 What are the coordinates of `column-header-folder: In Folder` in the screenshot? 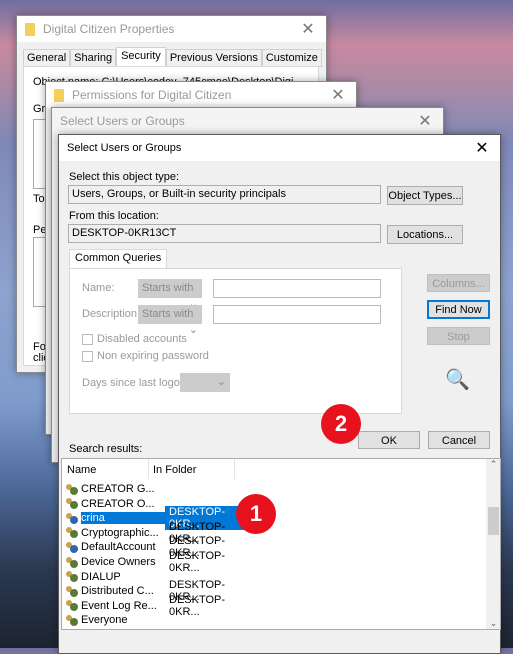 It's located at (174, 470).